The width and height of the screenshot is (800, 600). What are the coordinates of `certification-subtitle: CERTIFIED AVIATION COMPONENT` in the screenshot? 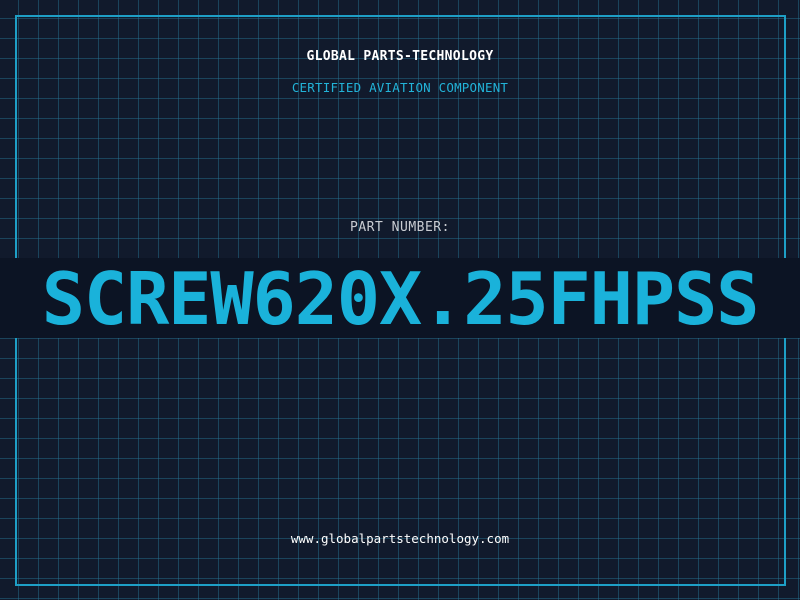 It's located at (400, 87).